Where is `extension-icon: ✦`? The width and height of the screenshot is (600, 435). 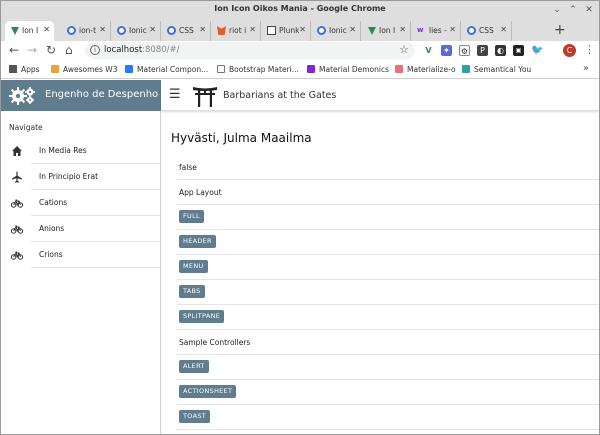 extension-icon: ✦ is located at coordinates (446, 50).